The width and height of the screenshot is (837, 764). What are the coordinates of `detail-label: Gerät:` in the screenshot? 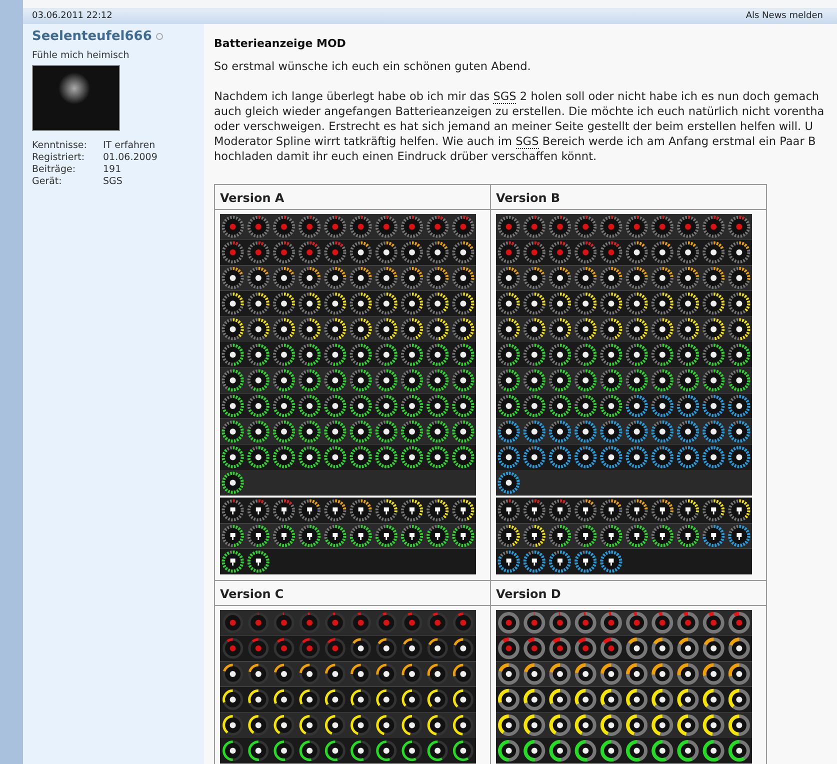 It's located at (47, 182).